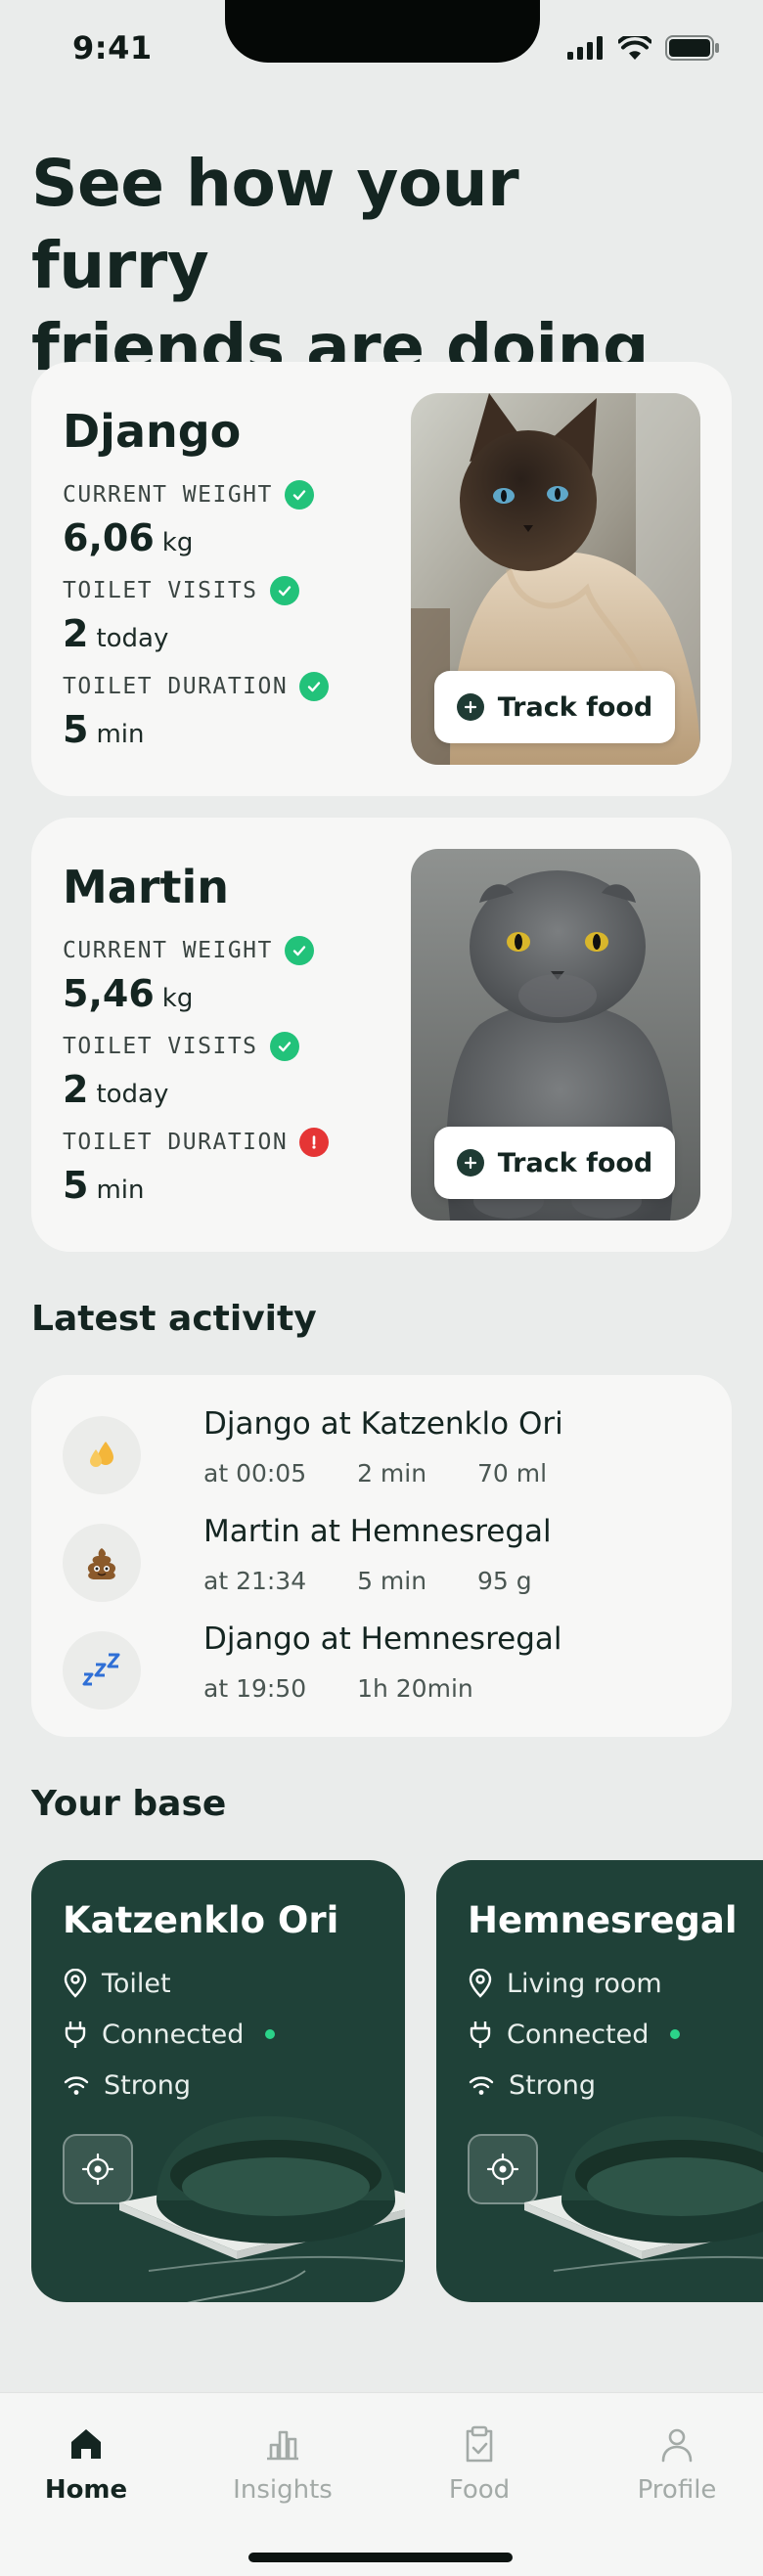  What do you see at coordinates (201, 1920) in the screenshot?
I see `base-name: Katzenklo Ori` at bounding box center [201, 1920].